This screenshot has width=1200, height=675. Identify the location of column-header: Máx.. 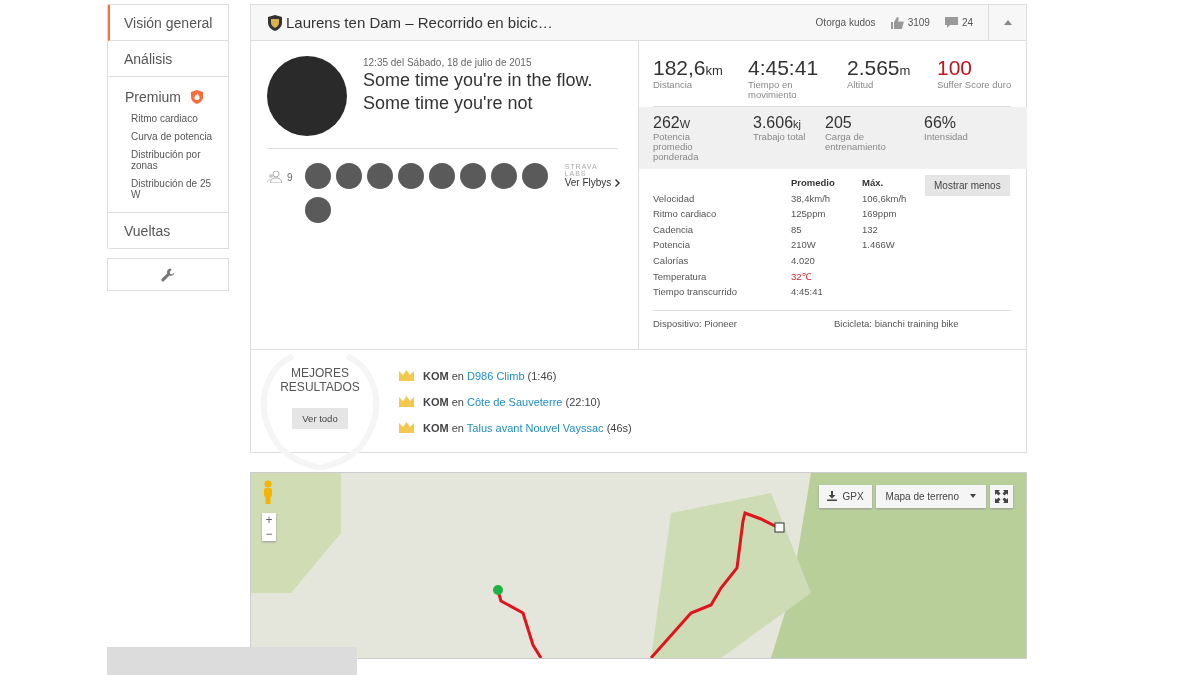
(873, 183).